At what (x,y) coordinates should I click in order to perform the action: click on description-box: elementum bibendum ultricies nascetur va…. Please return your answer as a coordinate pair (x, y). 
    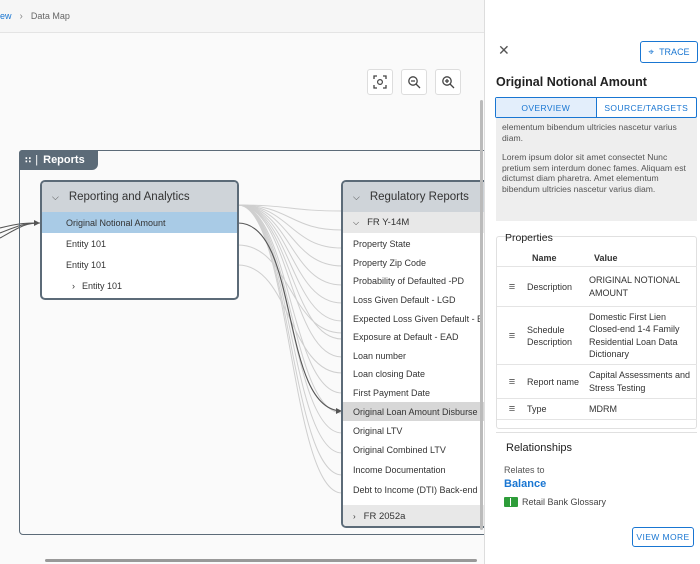
    Looking at the image, I should click on (596, 169).